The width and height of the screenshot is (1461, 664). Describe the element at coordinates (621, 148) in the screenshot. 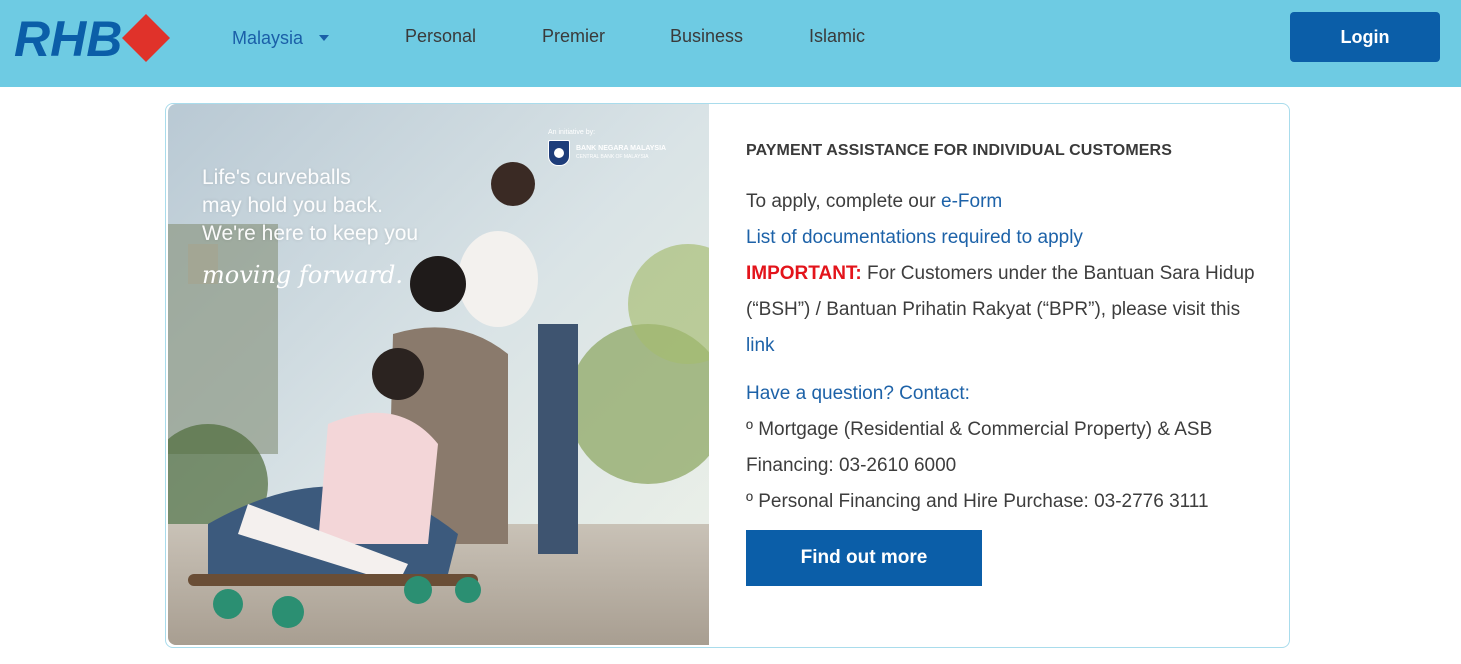

I see `bnm-name: BANK NEGARA MALAYSIA` at that location.